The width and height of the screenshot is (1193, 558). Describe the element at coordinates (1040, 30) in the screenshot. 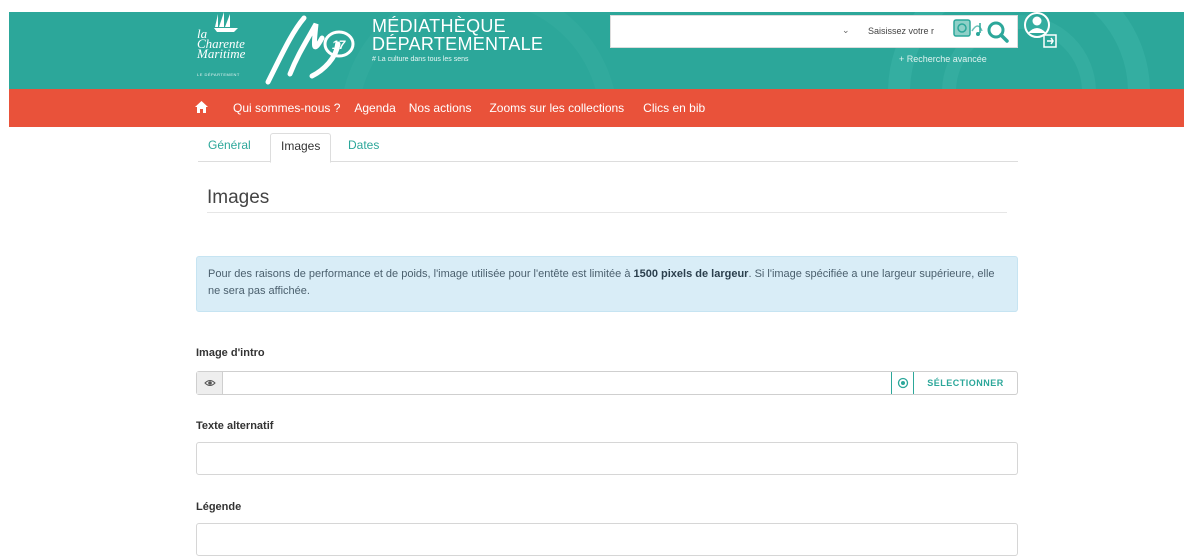

I see `user-login-icon` at that location.